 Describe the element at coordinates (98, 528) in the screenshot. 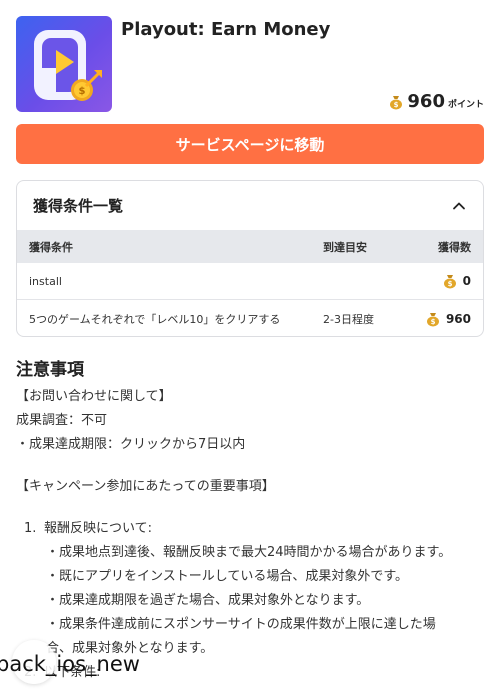

I see `list-text: 報酬反映について:` at that location.